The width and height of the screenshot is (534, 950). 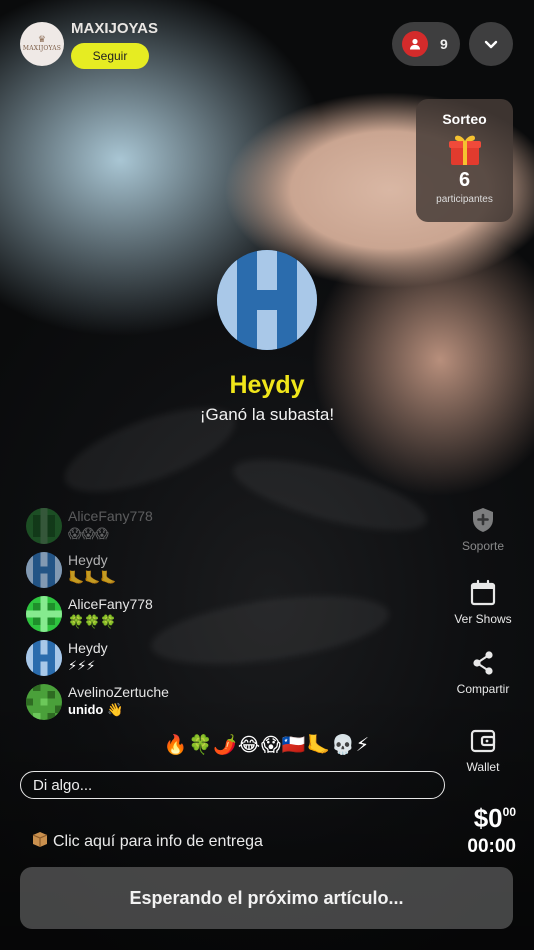 I want to click on chat-text: 😱😱😱, so click(x=88, y=533).